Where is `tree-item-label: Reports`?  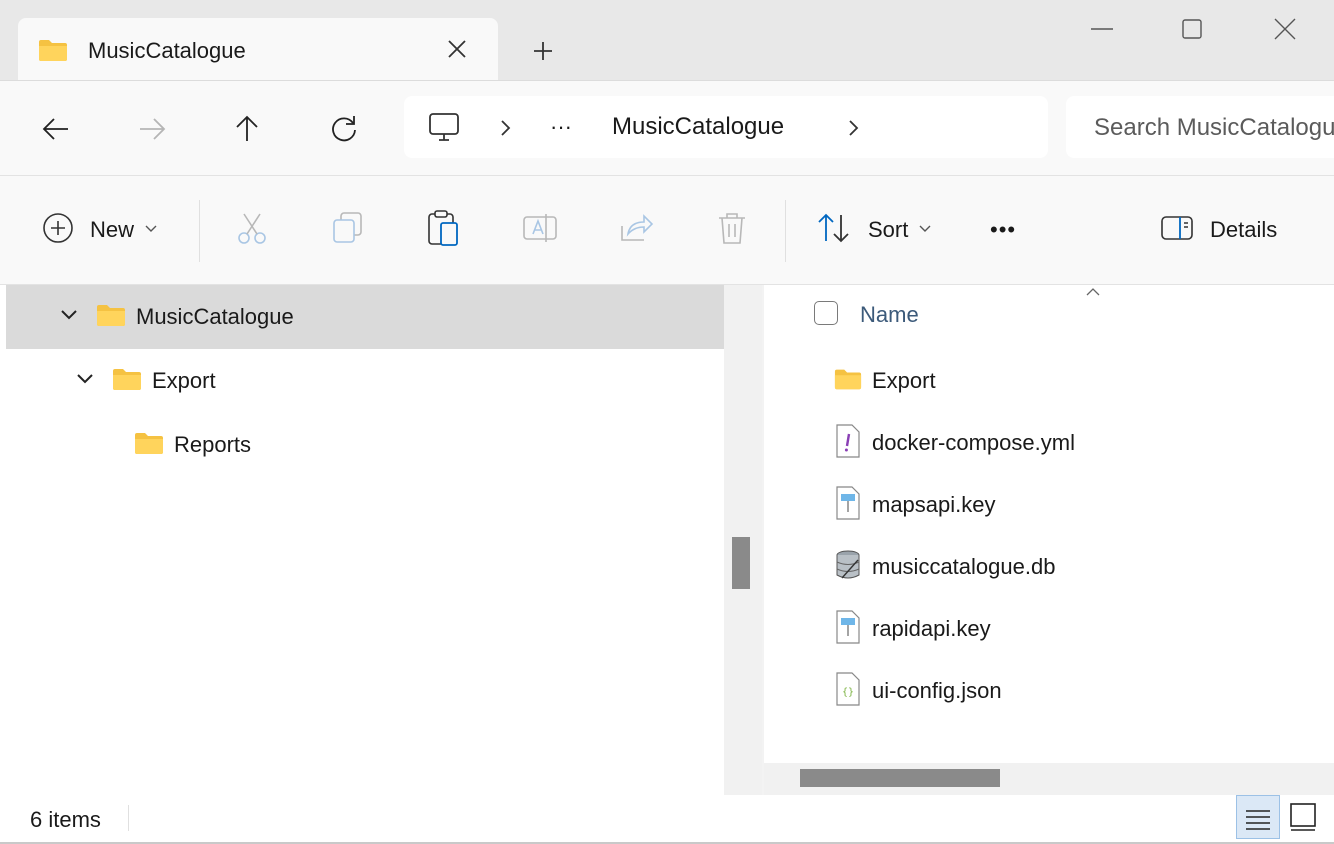 tree-item-label: Reports is located at coordinates (213, 444).